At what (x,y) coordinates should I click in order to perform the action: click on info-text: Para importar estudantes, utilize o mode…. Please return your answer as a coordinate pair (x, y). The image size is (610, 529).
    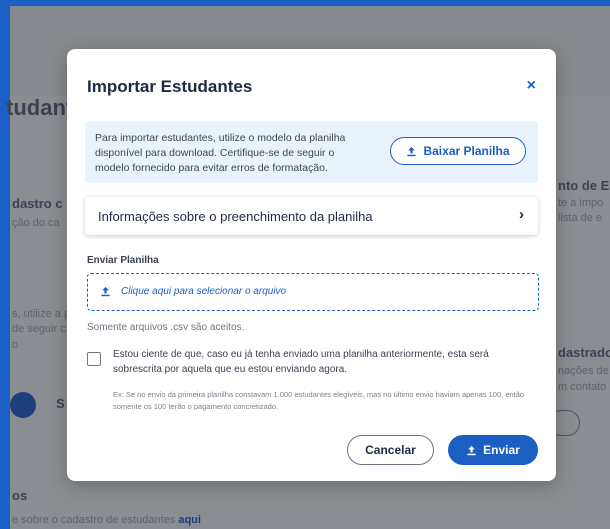
    Looking at the image, I should click on (220, 153).